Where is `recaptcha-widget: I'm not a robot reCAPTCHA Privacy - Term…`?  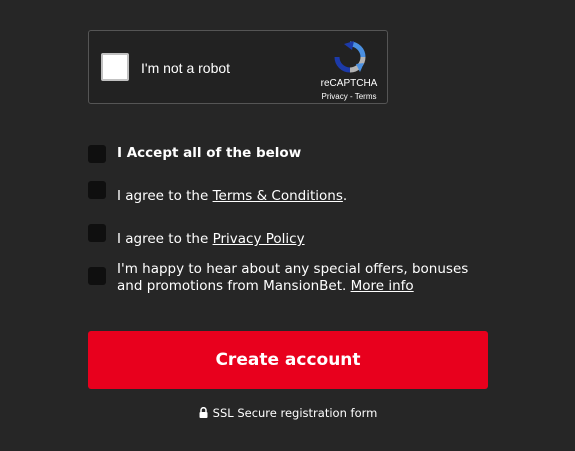 recaptcha-widget: I'm not a robot reCAPTCHA Privacy - Term… is located at coordinates (238, 67).